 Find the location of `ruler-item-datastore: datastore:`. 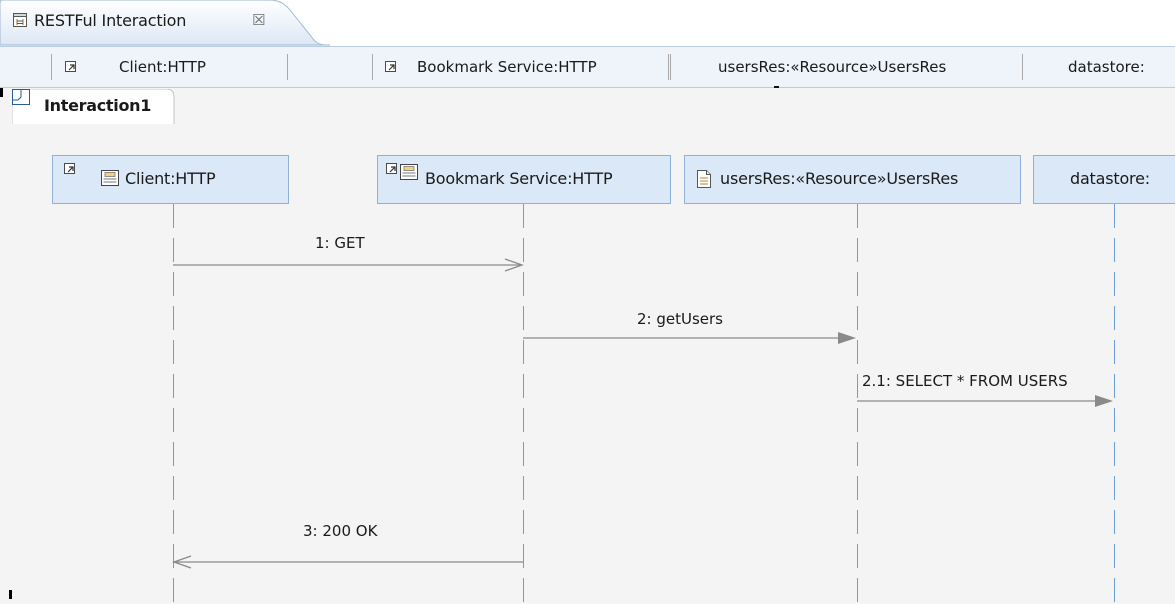

ruler-item-datastore: datastore: is located at coordinates (1106, 67).